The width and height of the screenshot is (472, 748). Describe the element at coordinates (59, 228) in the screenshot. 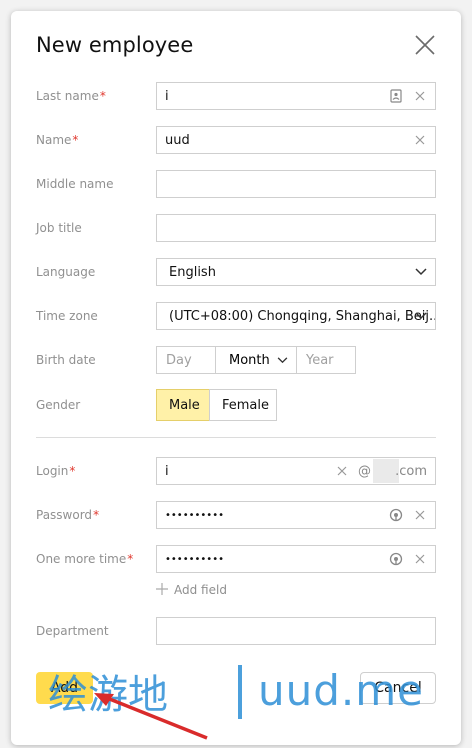

I see `job-title-label: Job title` at that location.